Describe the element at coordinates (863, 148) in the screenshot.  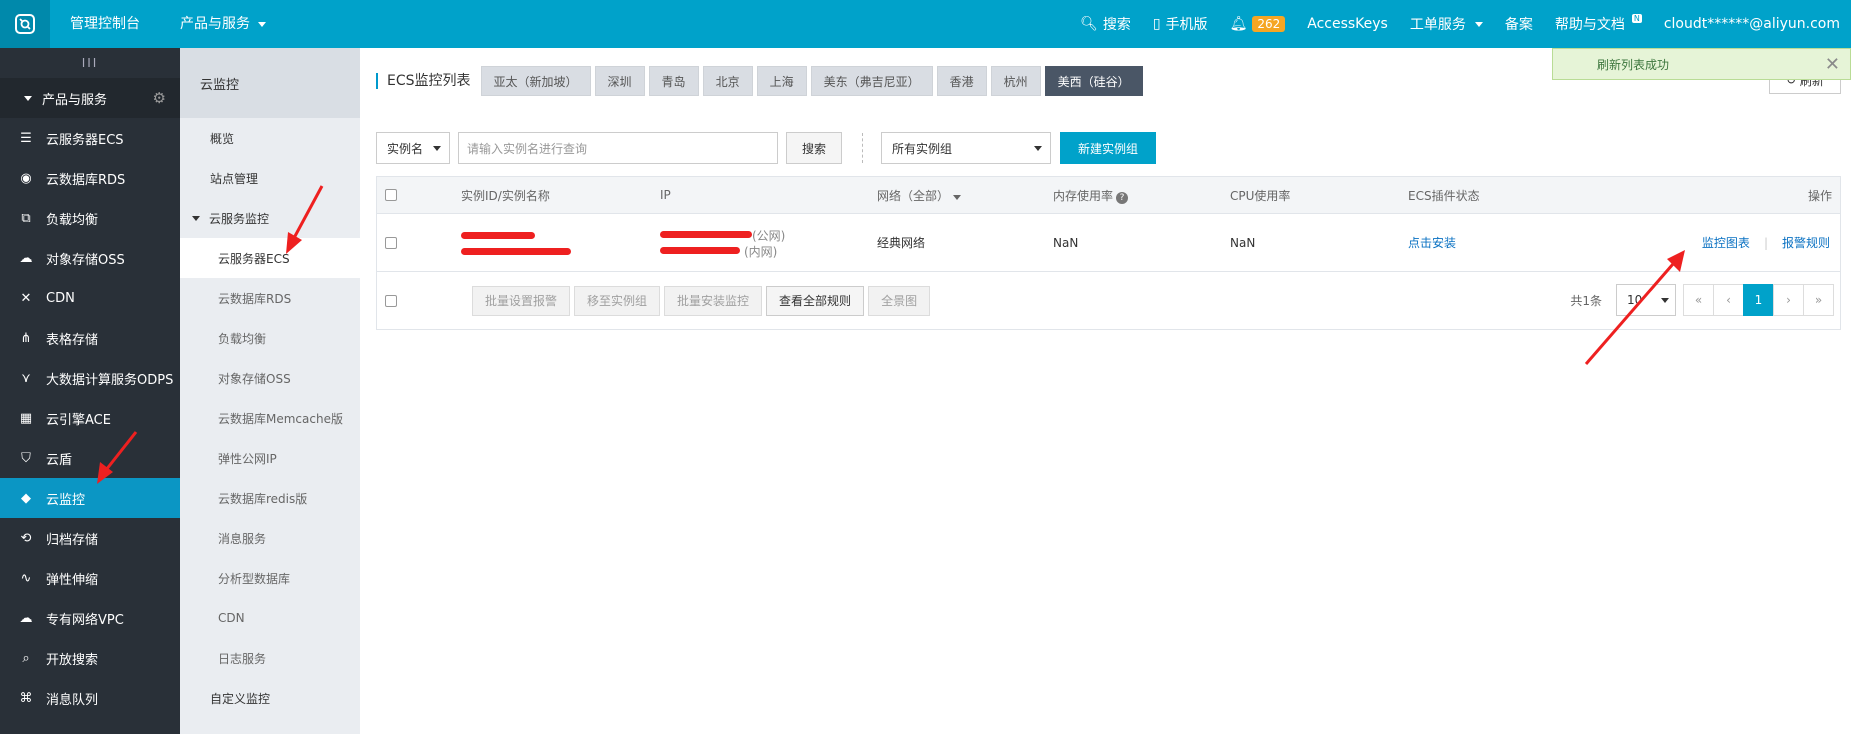
I see `divider` at that location.